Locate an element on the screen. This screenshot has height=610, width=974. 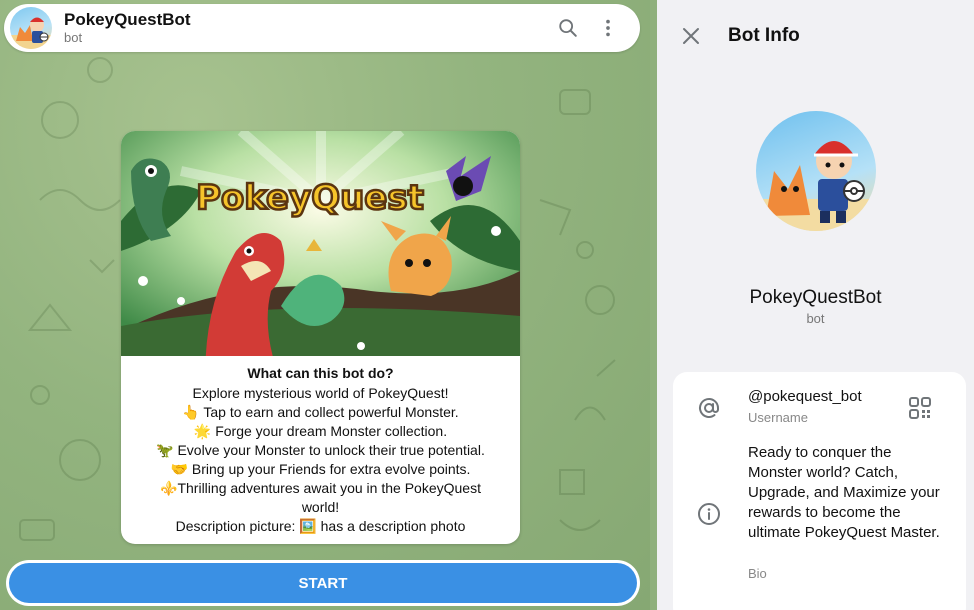
bot-type-label: bot is located at coordinates (815, 318).